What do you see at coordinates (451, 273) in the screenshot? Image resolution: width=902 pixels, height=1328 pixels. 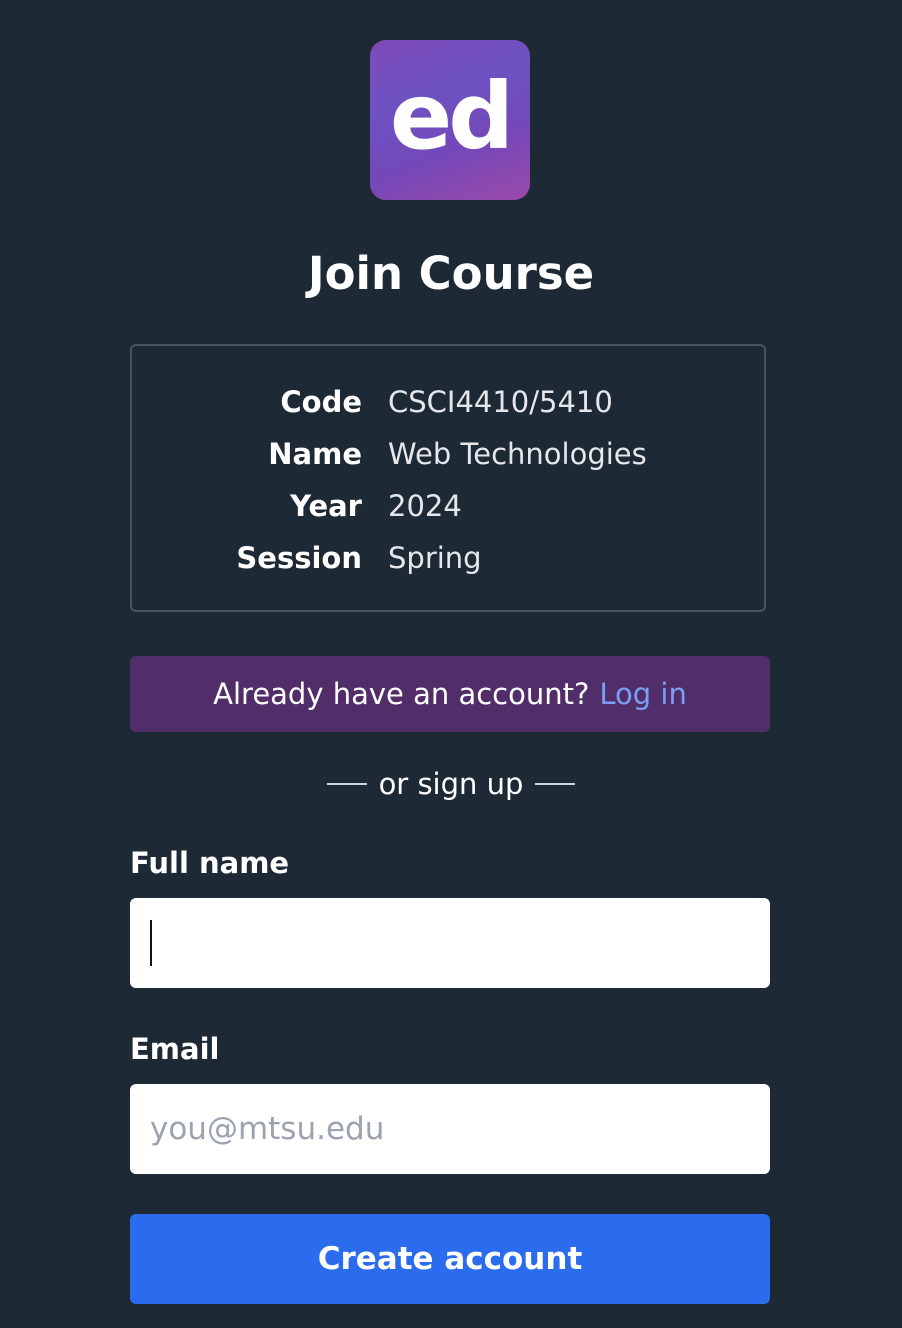 I see `page-title: Join Course` at bounding box center [451, 273].